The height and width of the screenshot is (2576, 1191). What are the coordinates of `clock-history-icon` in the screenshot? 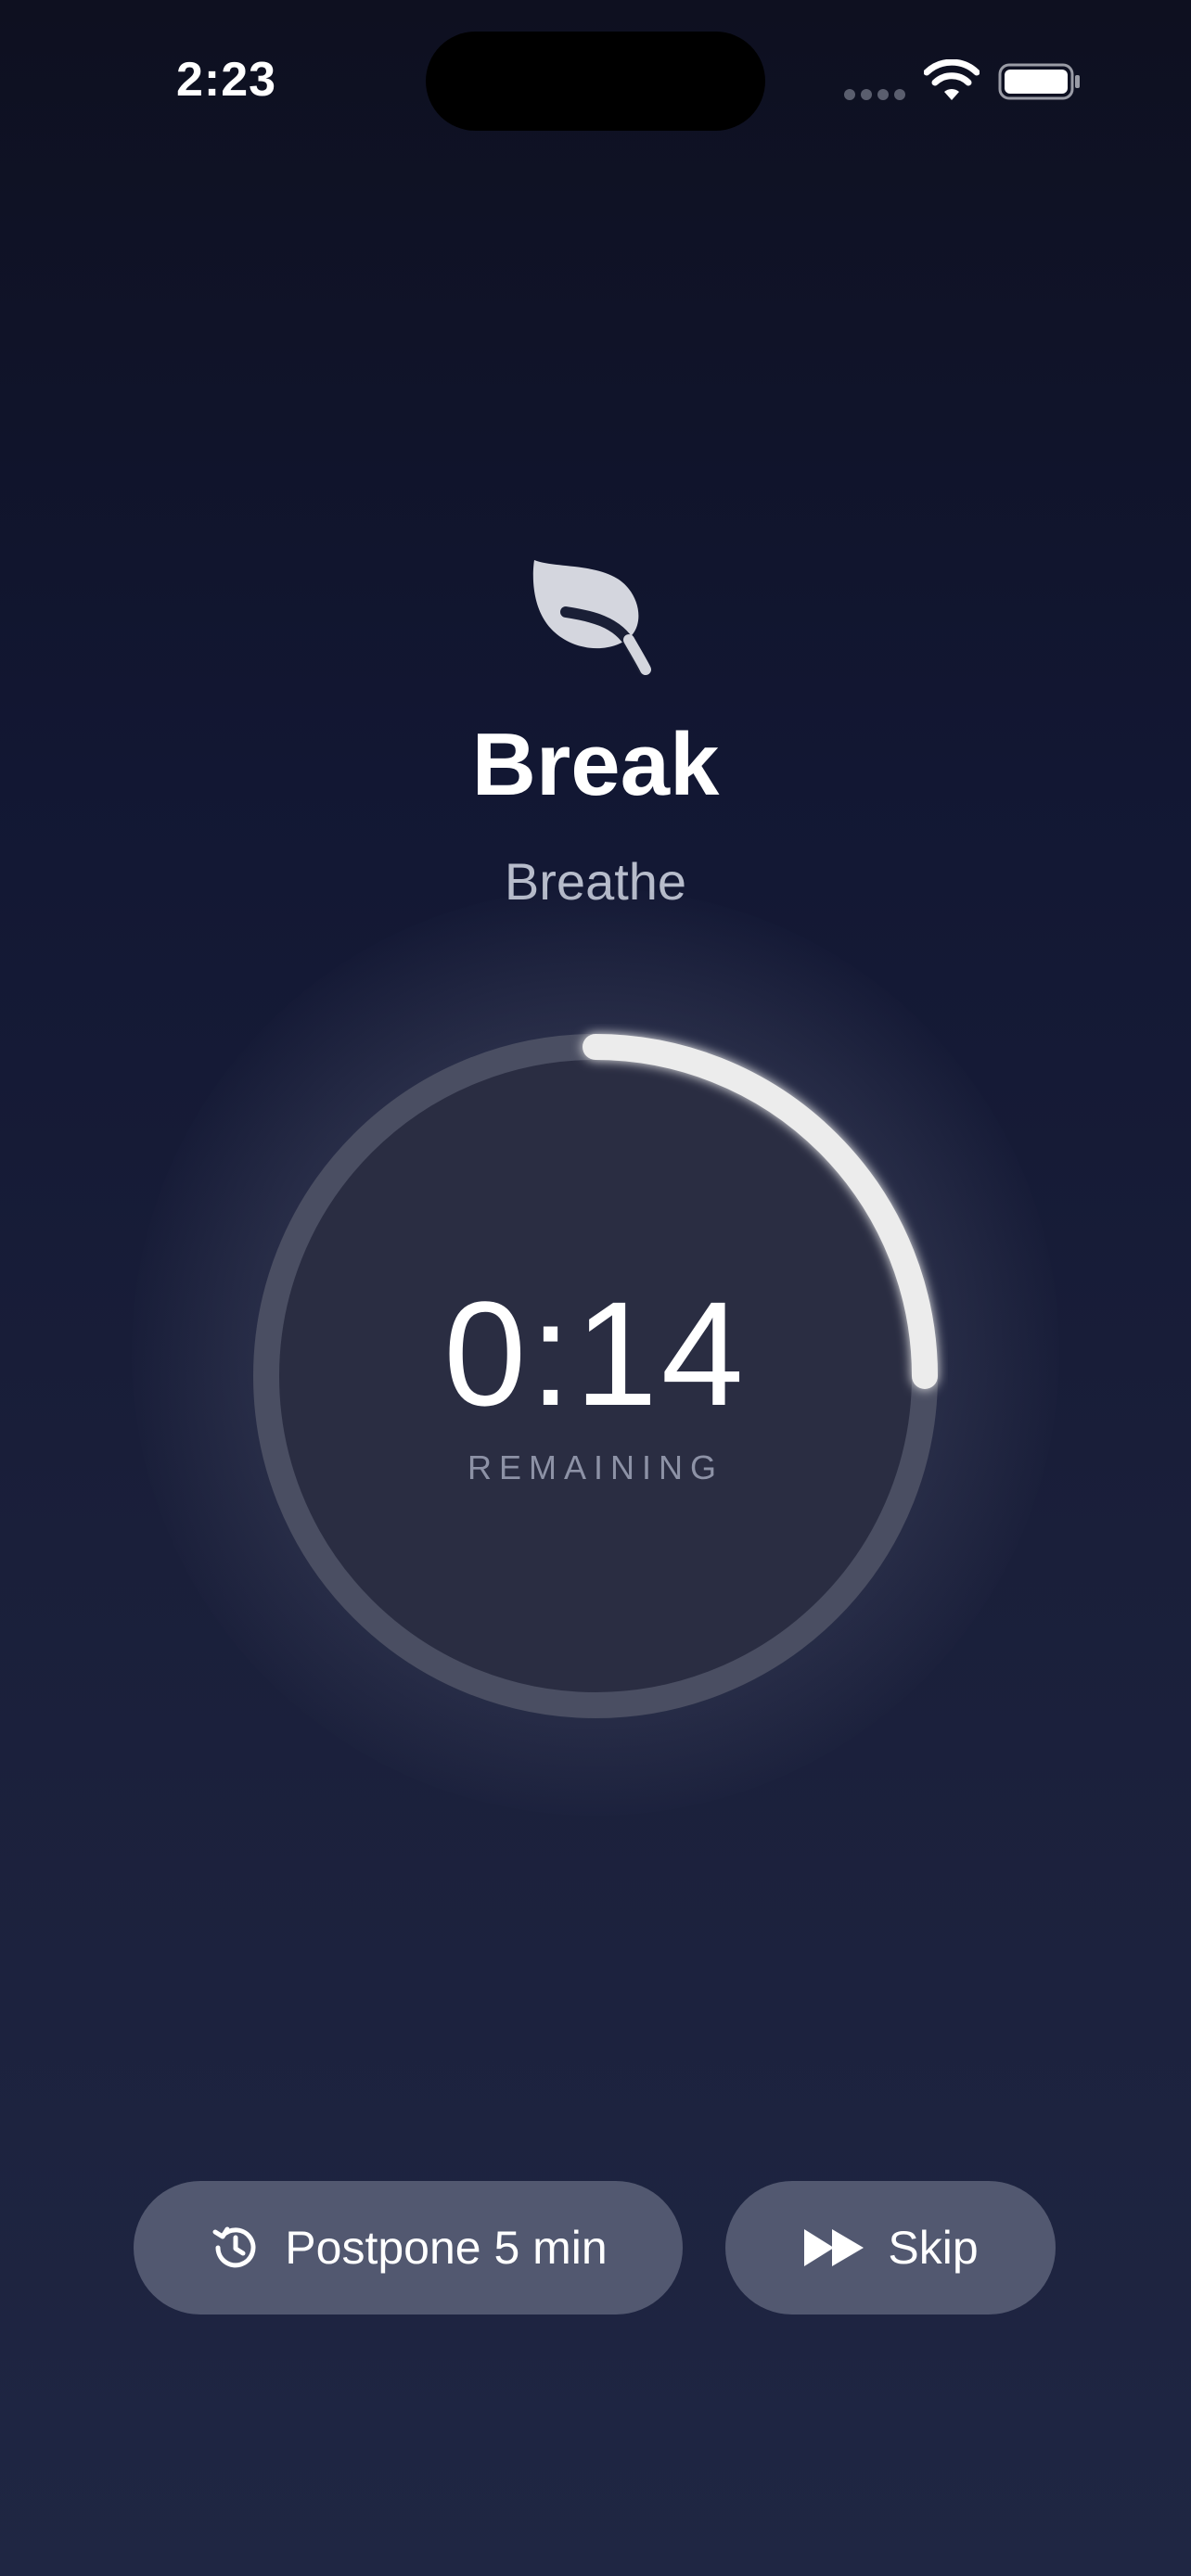 It's located at (234, 2247).